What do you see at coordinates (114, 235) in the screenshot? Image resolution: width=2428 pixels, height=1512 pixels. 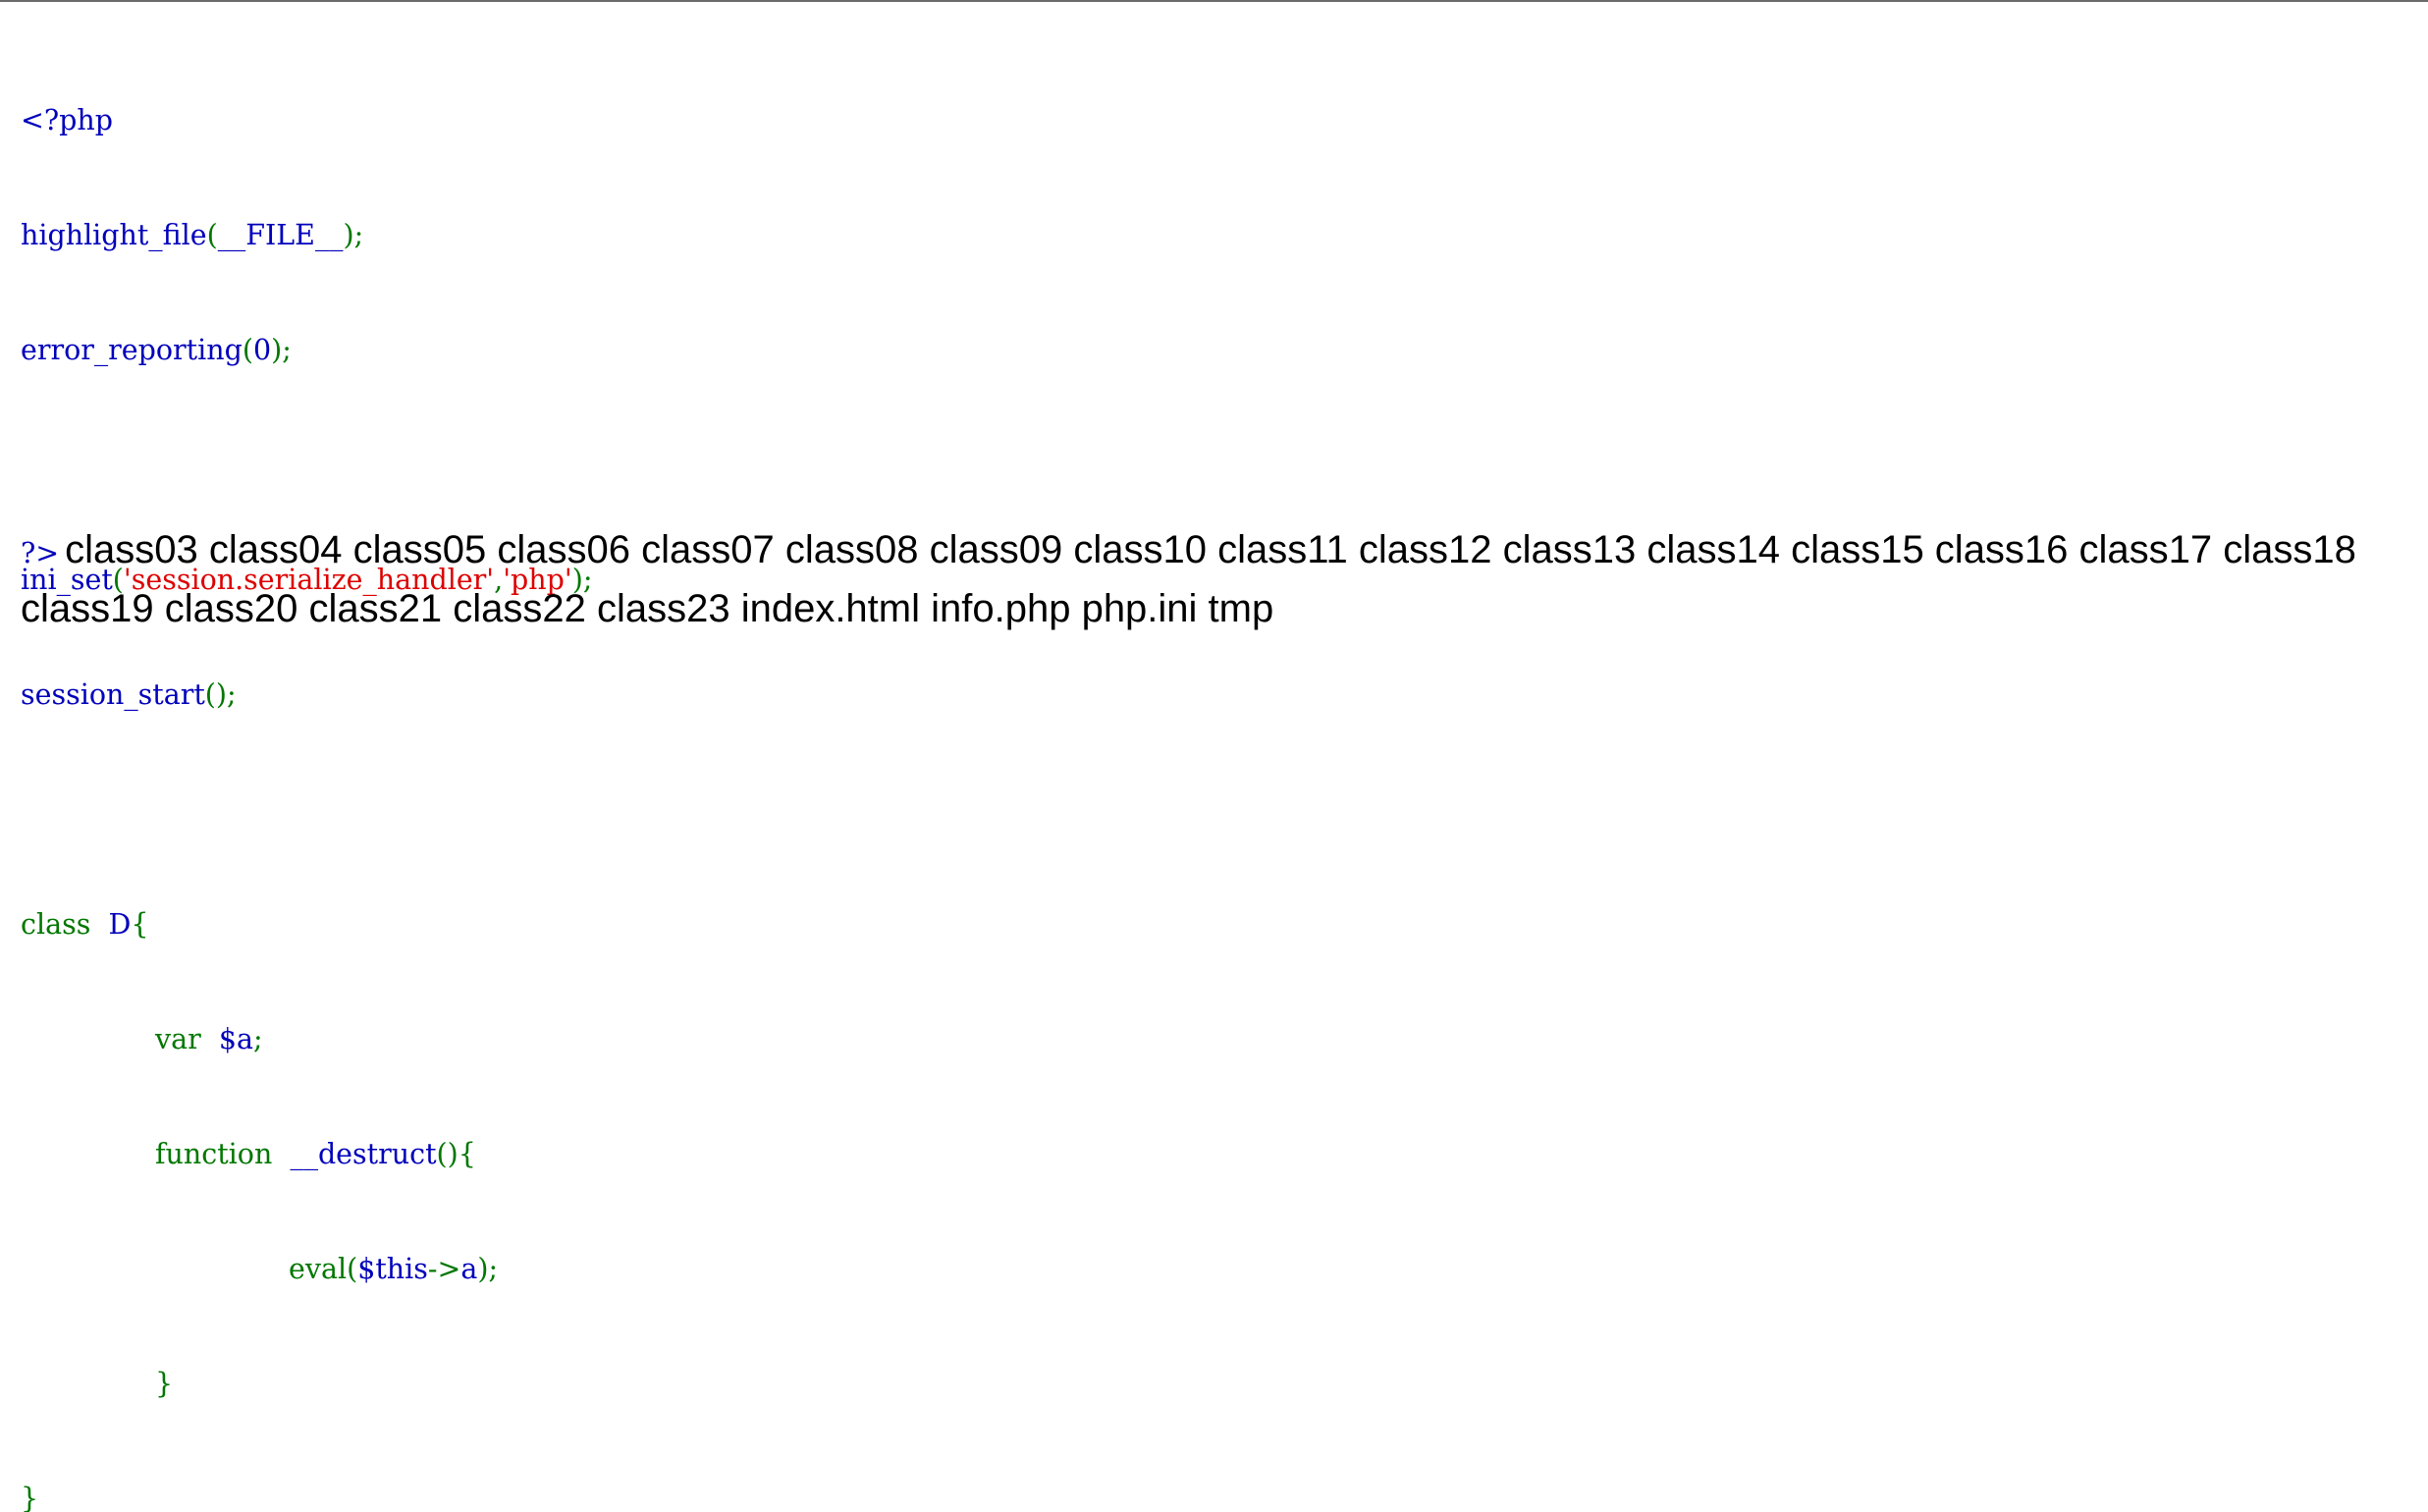 I see `fn-highlight-file: highlight_file` at bounding box center [114, 235].